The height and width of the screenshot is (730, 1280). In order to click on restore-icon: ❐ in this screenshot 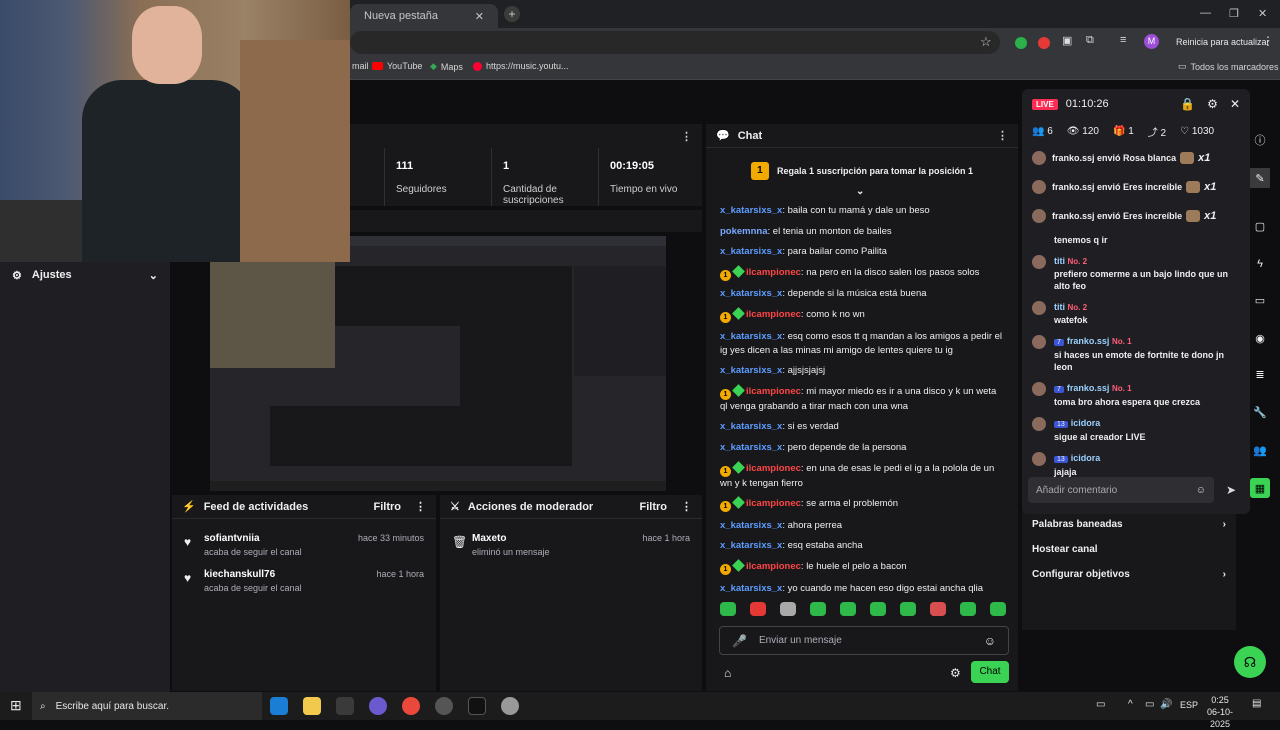, I will do `click(1234, 13)`.